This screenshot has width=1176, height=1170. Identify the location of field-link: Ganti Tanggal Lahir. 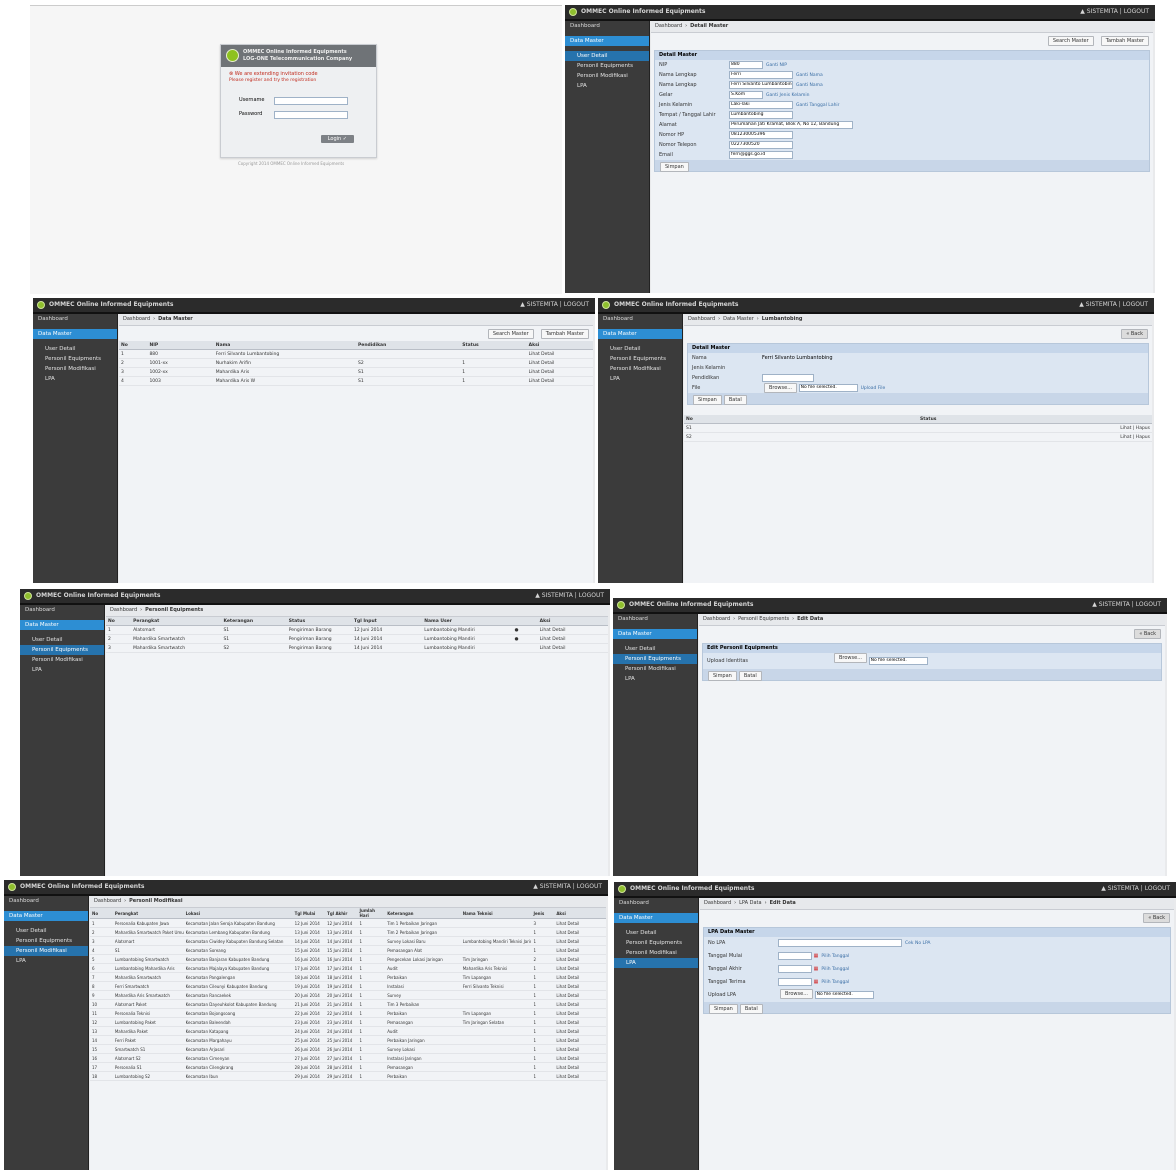
(818, 105).